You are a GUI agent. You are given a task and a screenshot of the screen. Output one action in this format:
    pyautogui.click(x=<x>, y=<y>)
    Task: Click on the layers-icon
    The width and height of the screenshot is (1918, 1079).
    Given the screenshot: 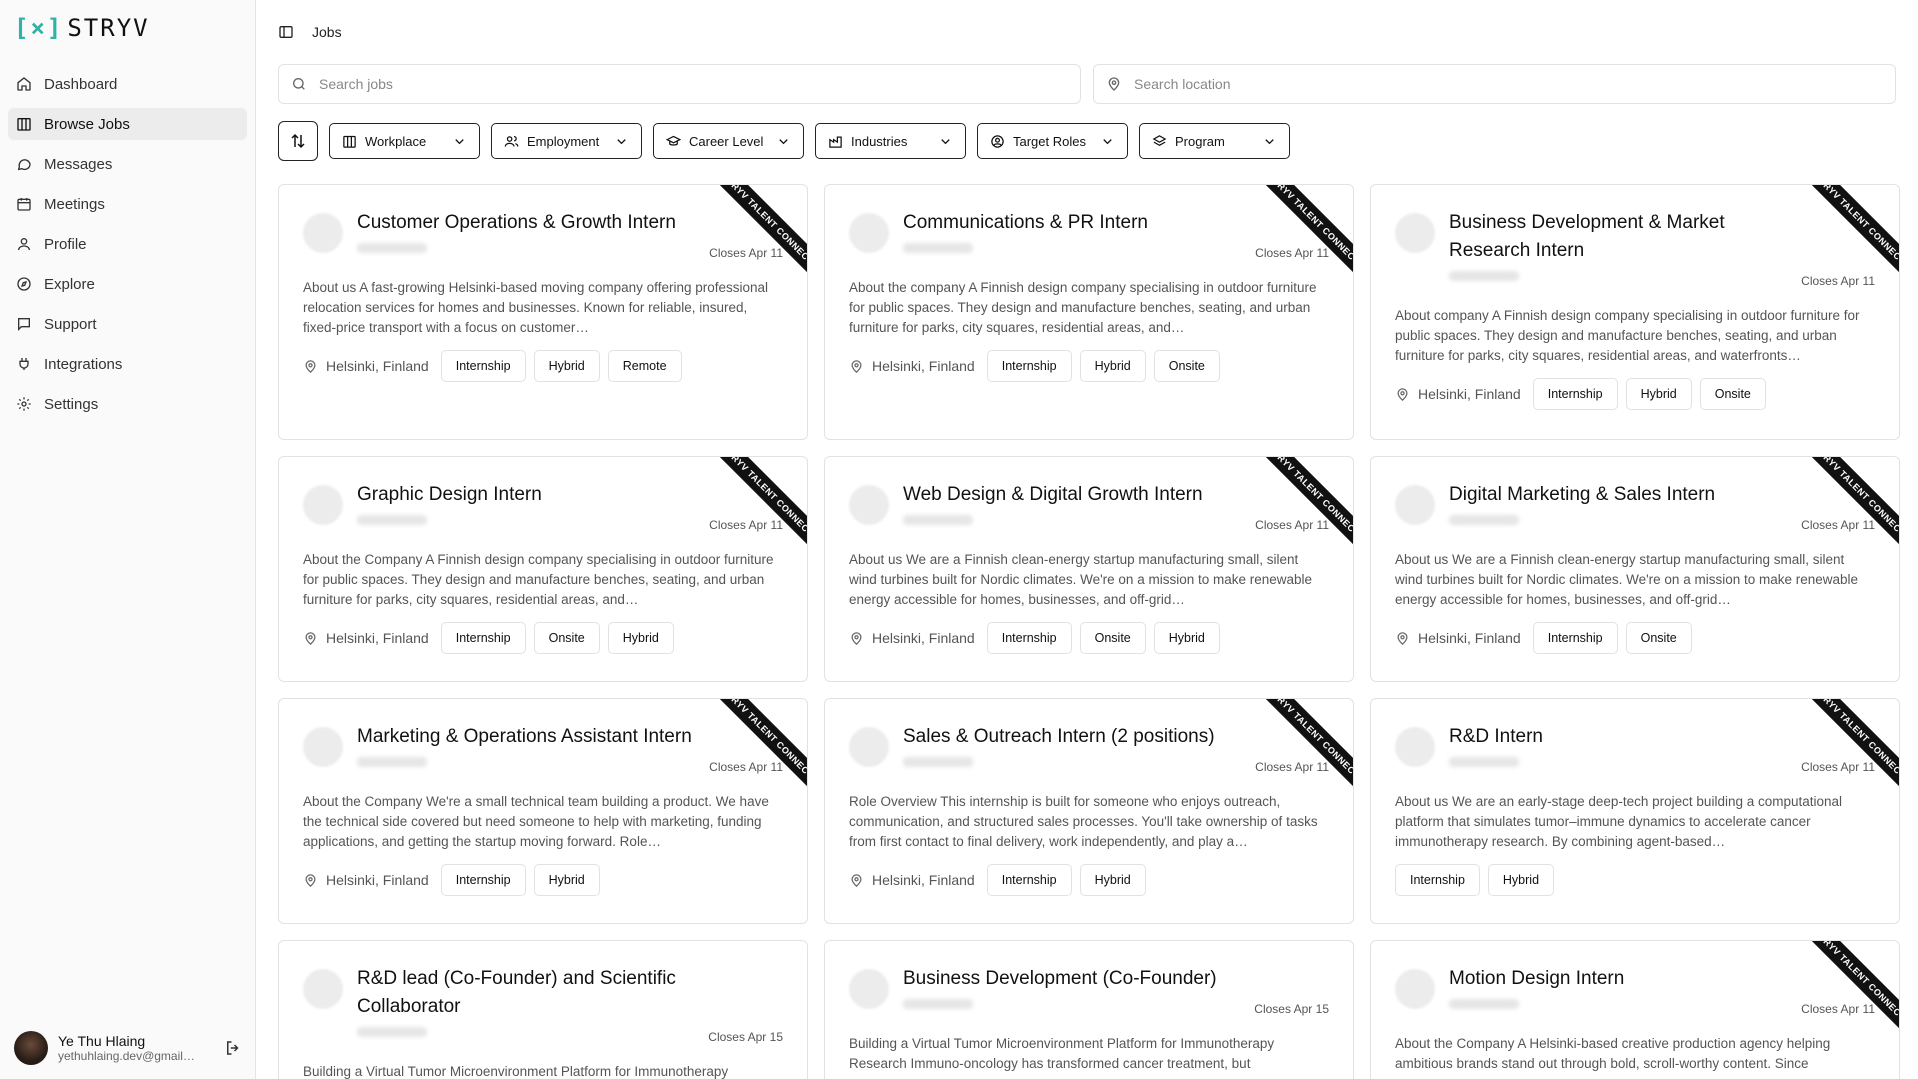 What is the action you would take?
    pyautogui.click(x=1159, y=140)
    